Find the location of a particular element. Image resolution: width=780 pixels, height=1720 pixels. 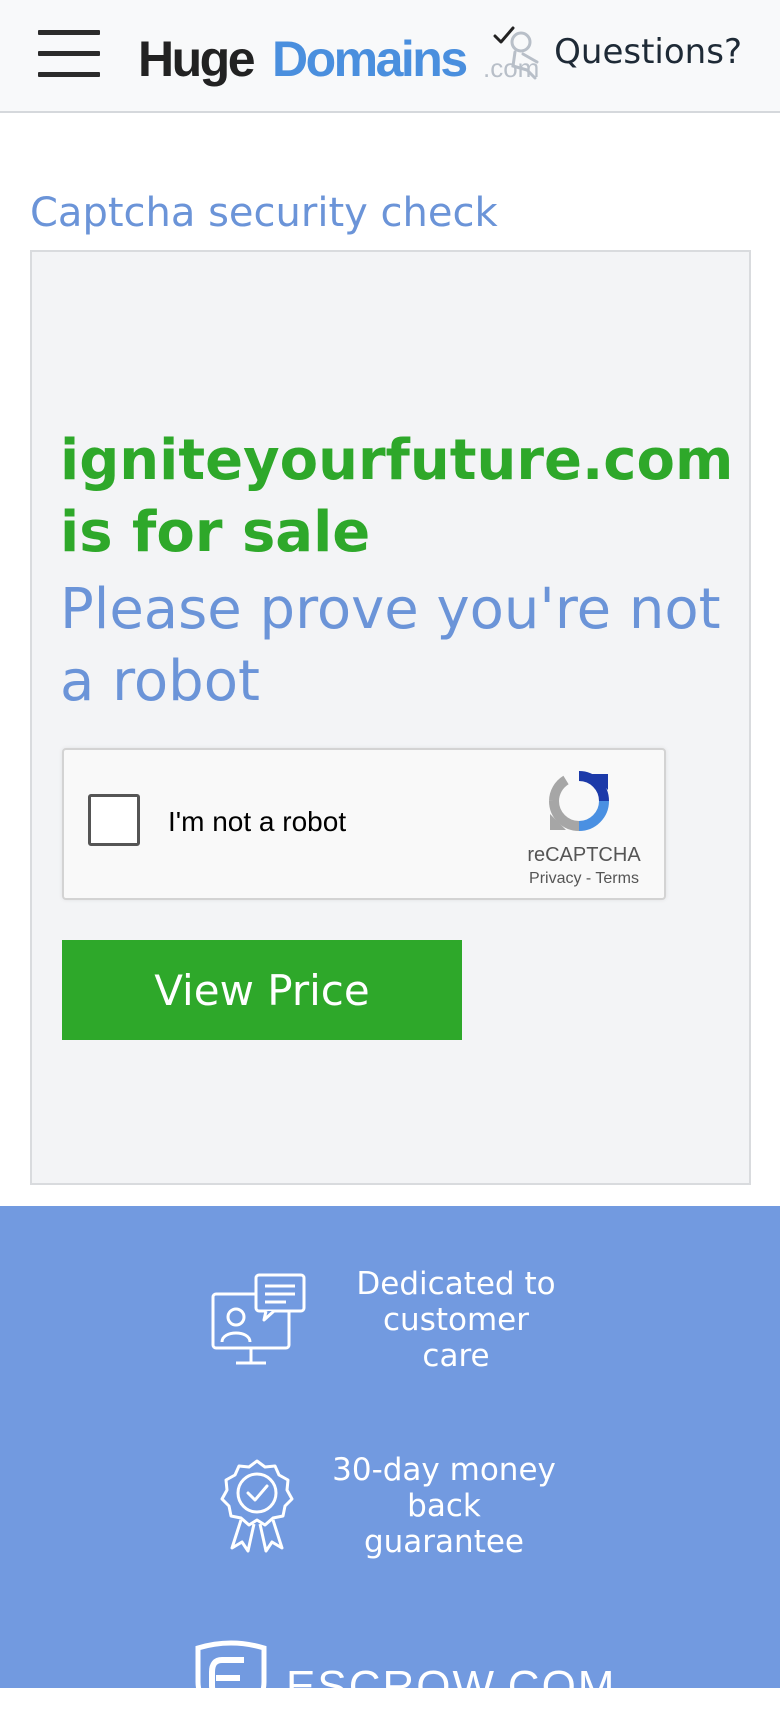

feature-money-back-line2: back guarantee is located at coordinates (443, 1524).